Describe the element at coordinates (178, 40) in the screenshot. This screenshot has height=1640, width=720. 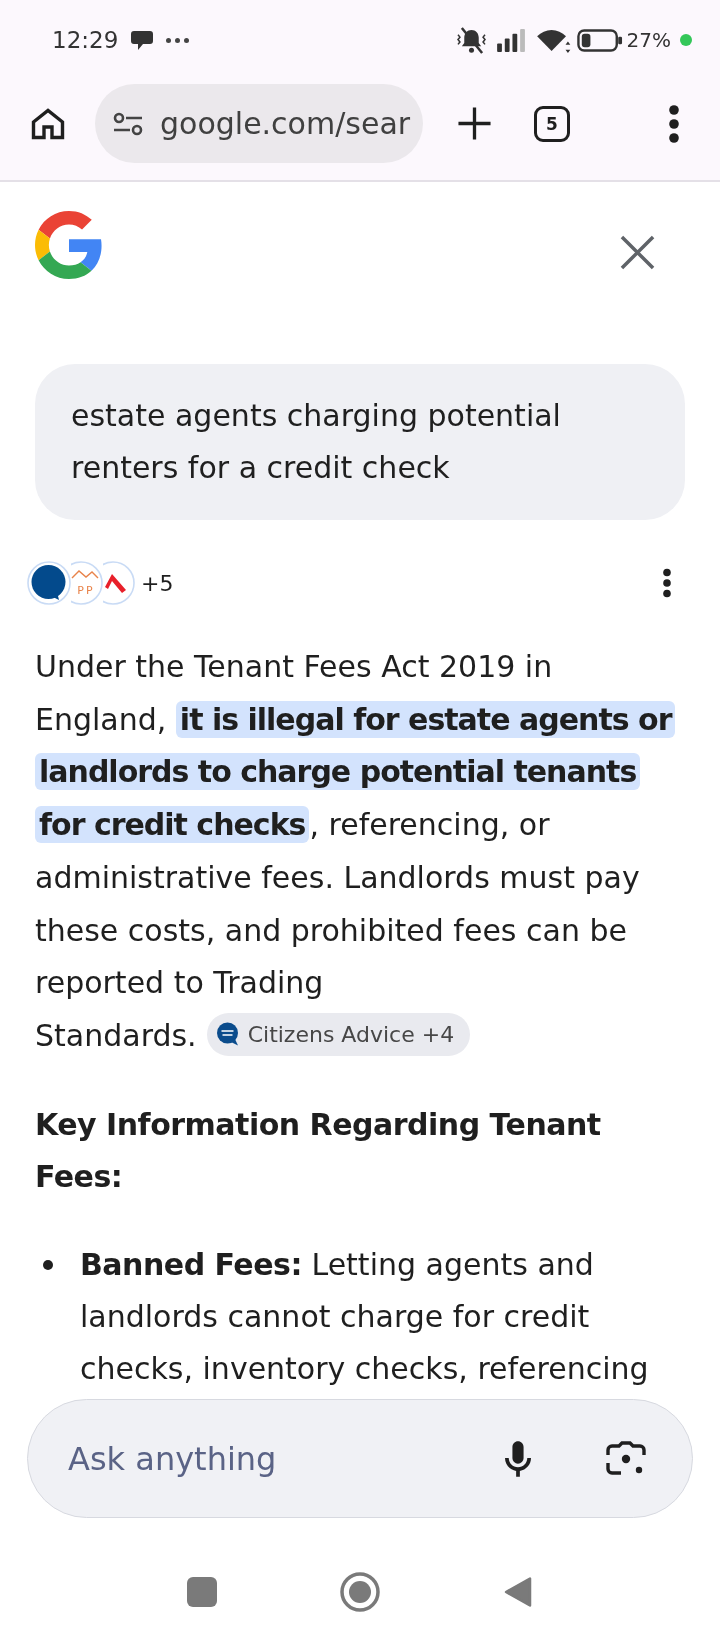
I see `more-notifications-icon` at that location.